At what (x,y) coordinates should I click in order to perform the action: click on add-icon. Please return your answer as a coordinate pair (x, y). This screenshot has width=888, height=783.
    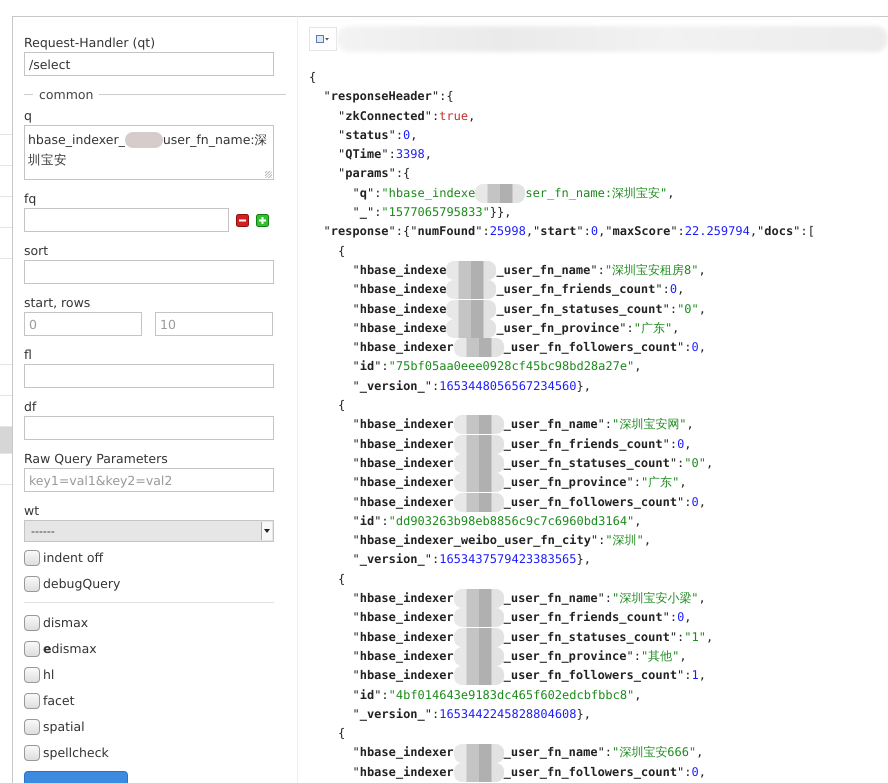
    Looking at the image, I should click on (262, 220).